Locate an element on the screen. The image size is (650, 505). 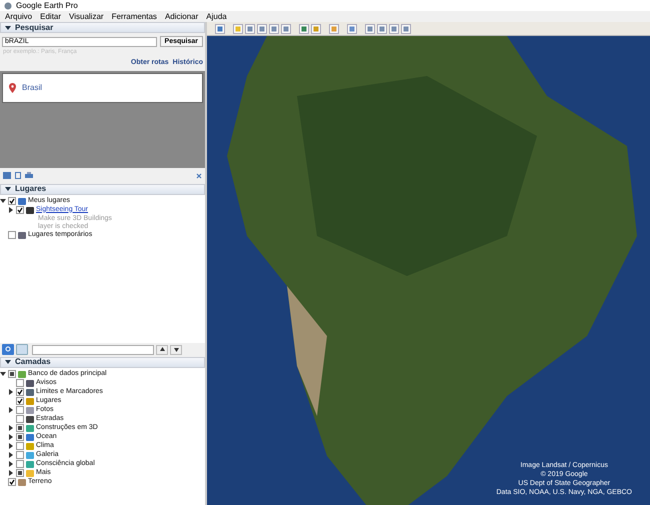
menu-item: Adicionar is located at coordinates (181, 16).